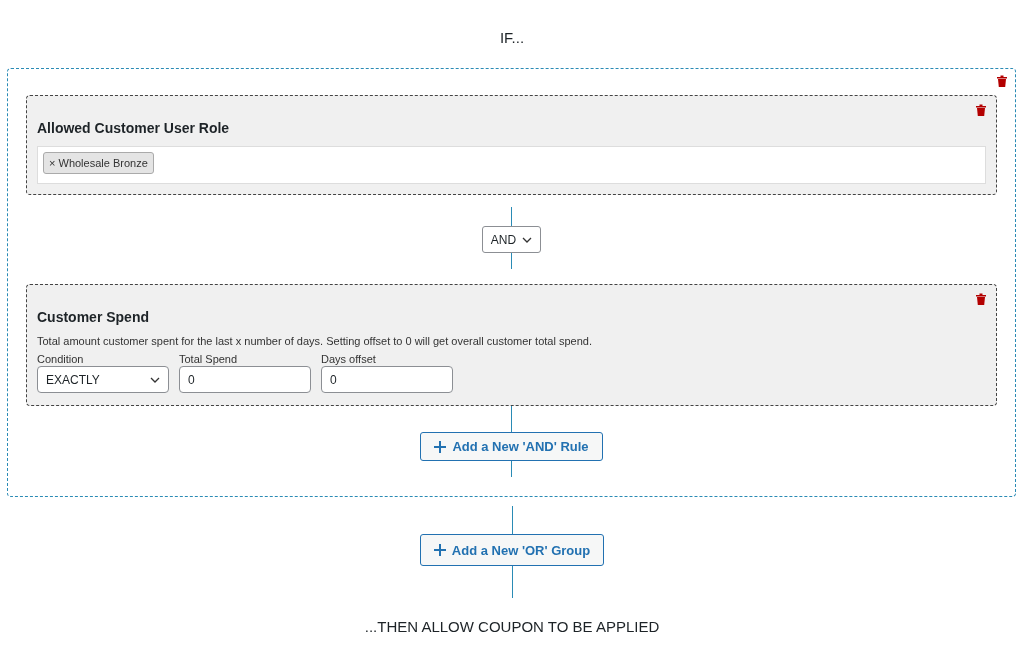  What do you see at coordinates (209, 359) in the screenshot?
I see `field-label: Total Spend` at bounding box center [209, 359].